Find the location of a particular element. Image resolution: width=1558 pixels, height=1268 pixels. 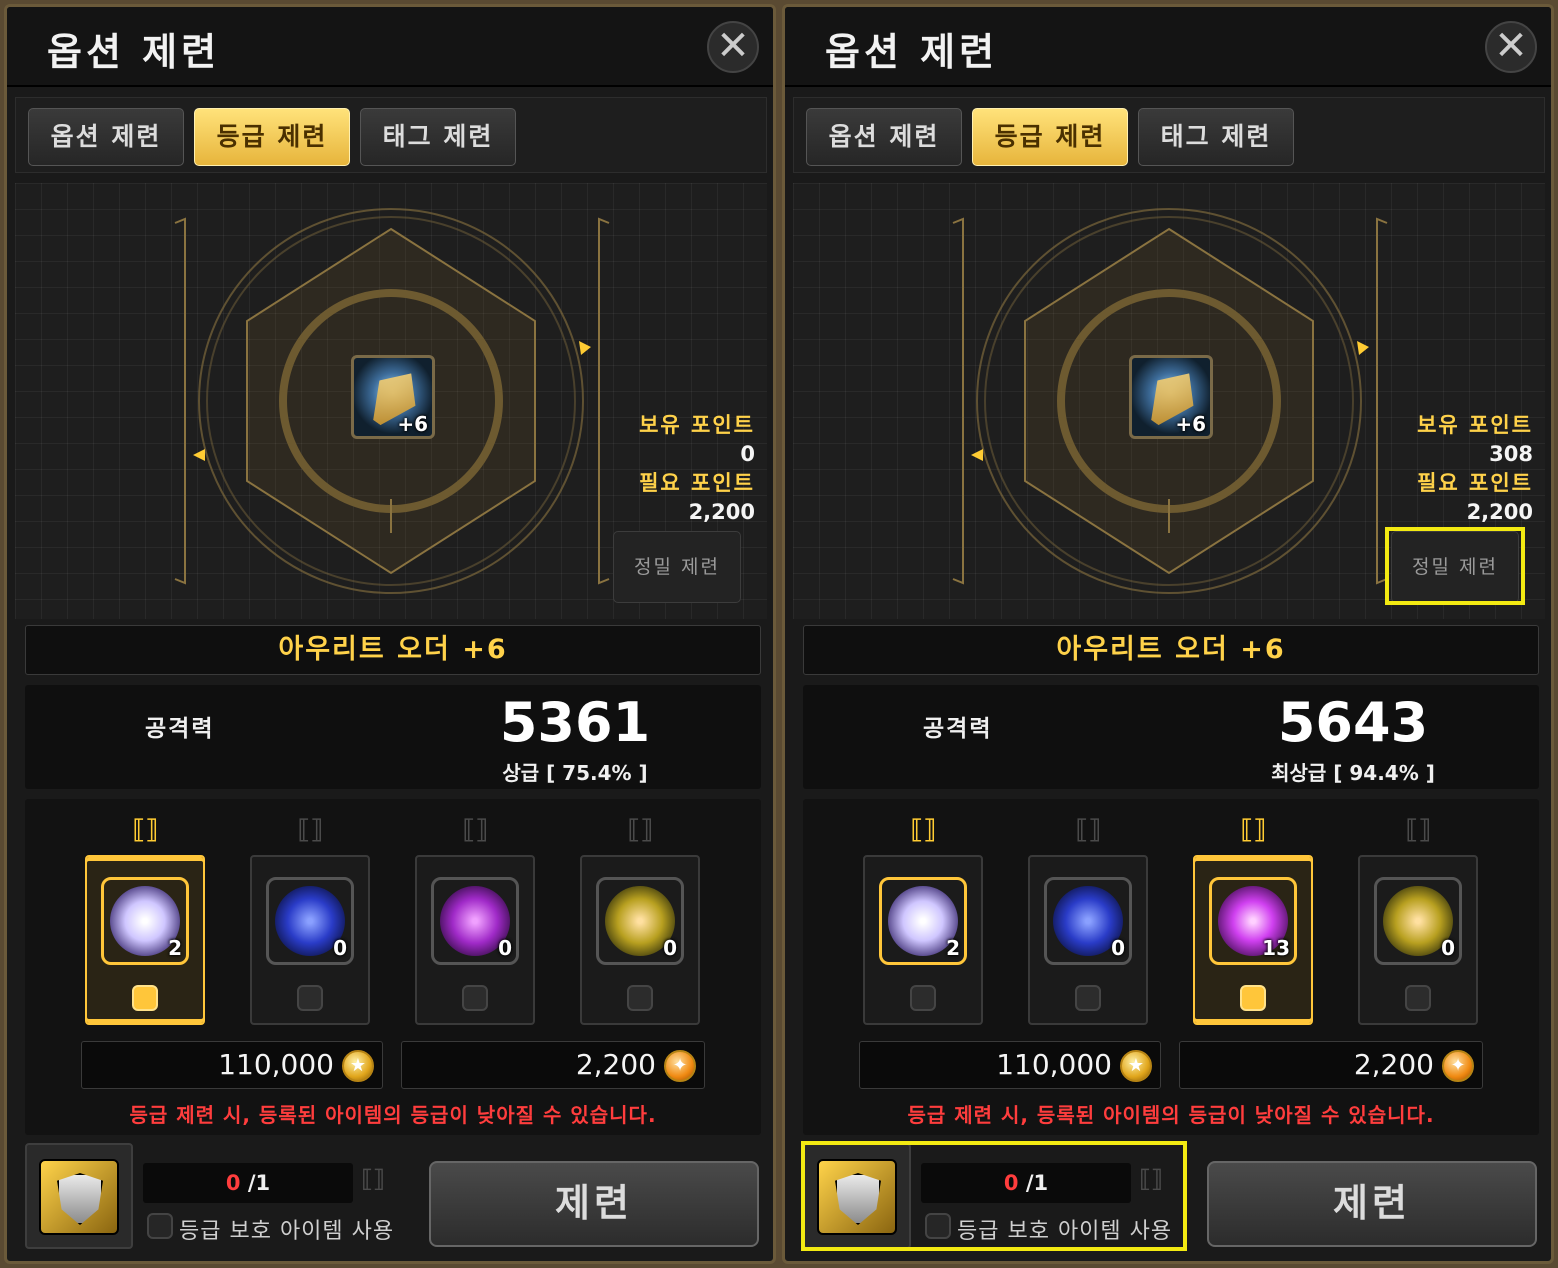

point-cost: 2,200 ✦ is located at coordinates (553, 1065).